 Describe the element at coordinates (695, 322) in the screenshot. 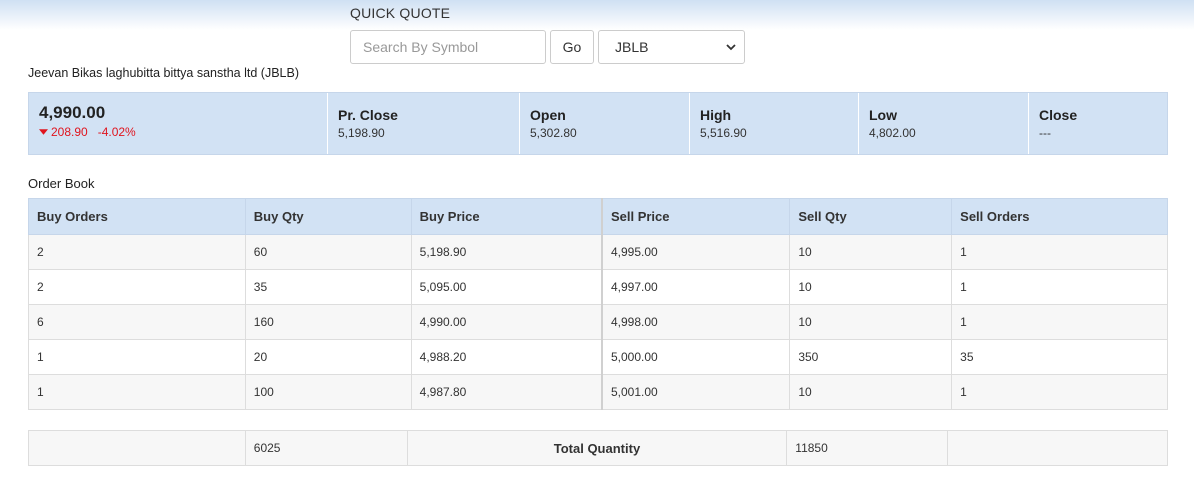

I see `sell-price-cell: 4,998.00` at that location.